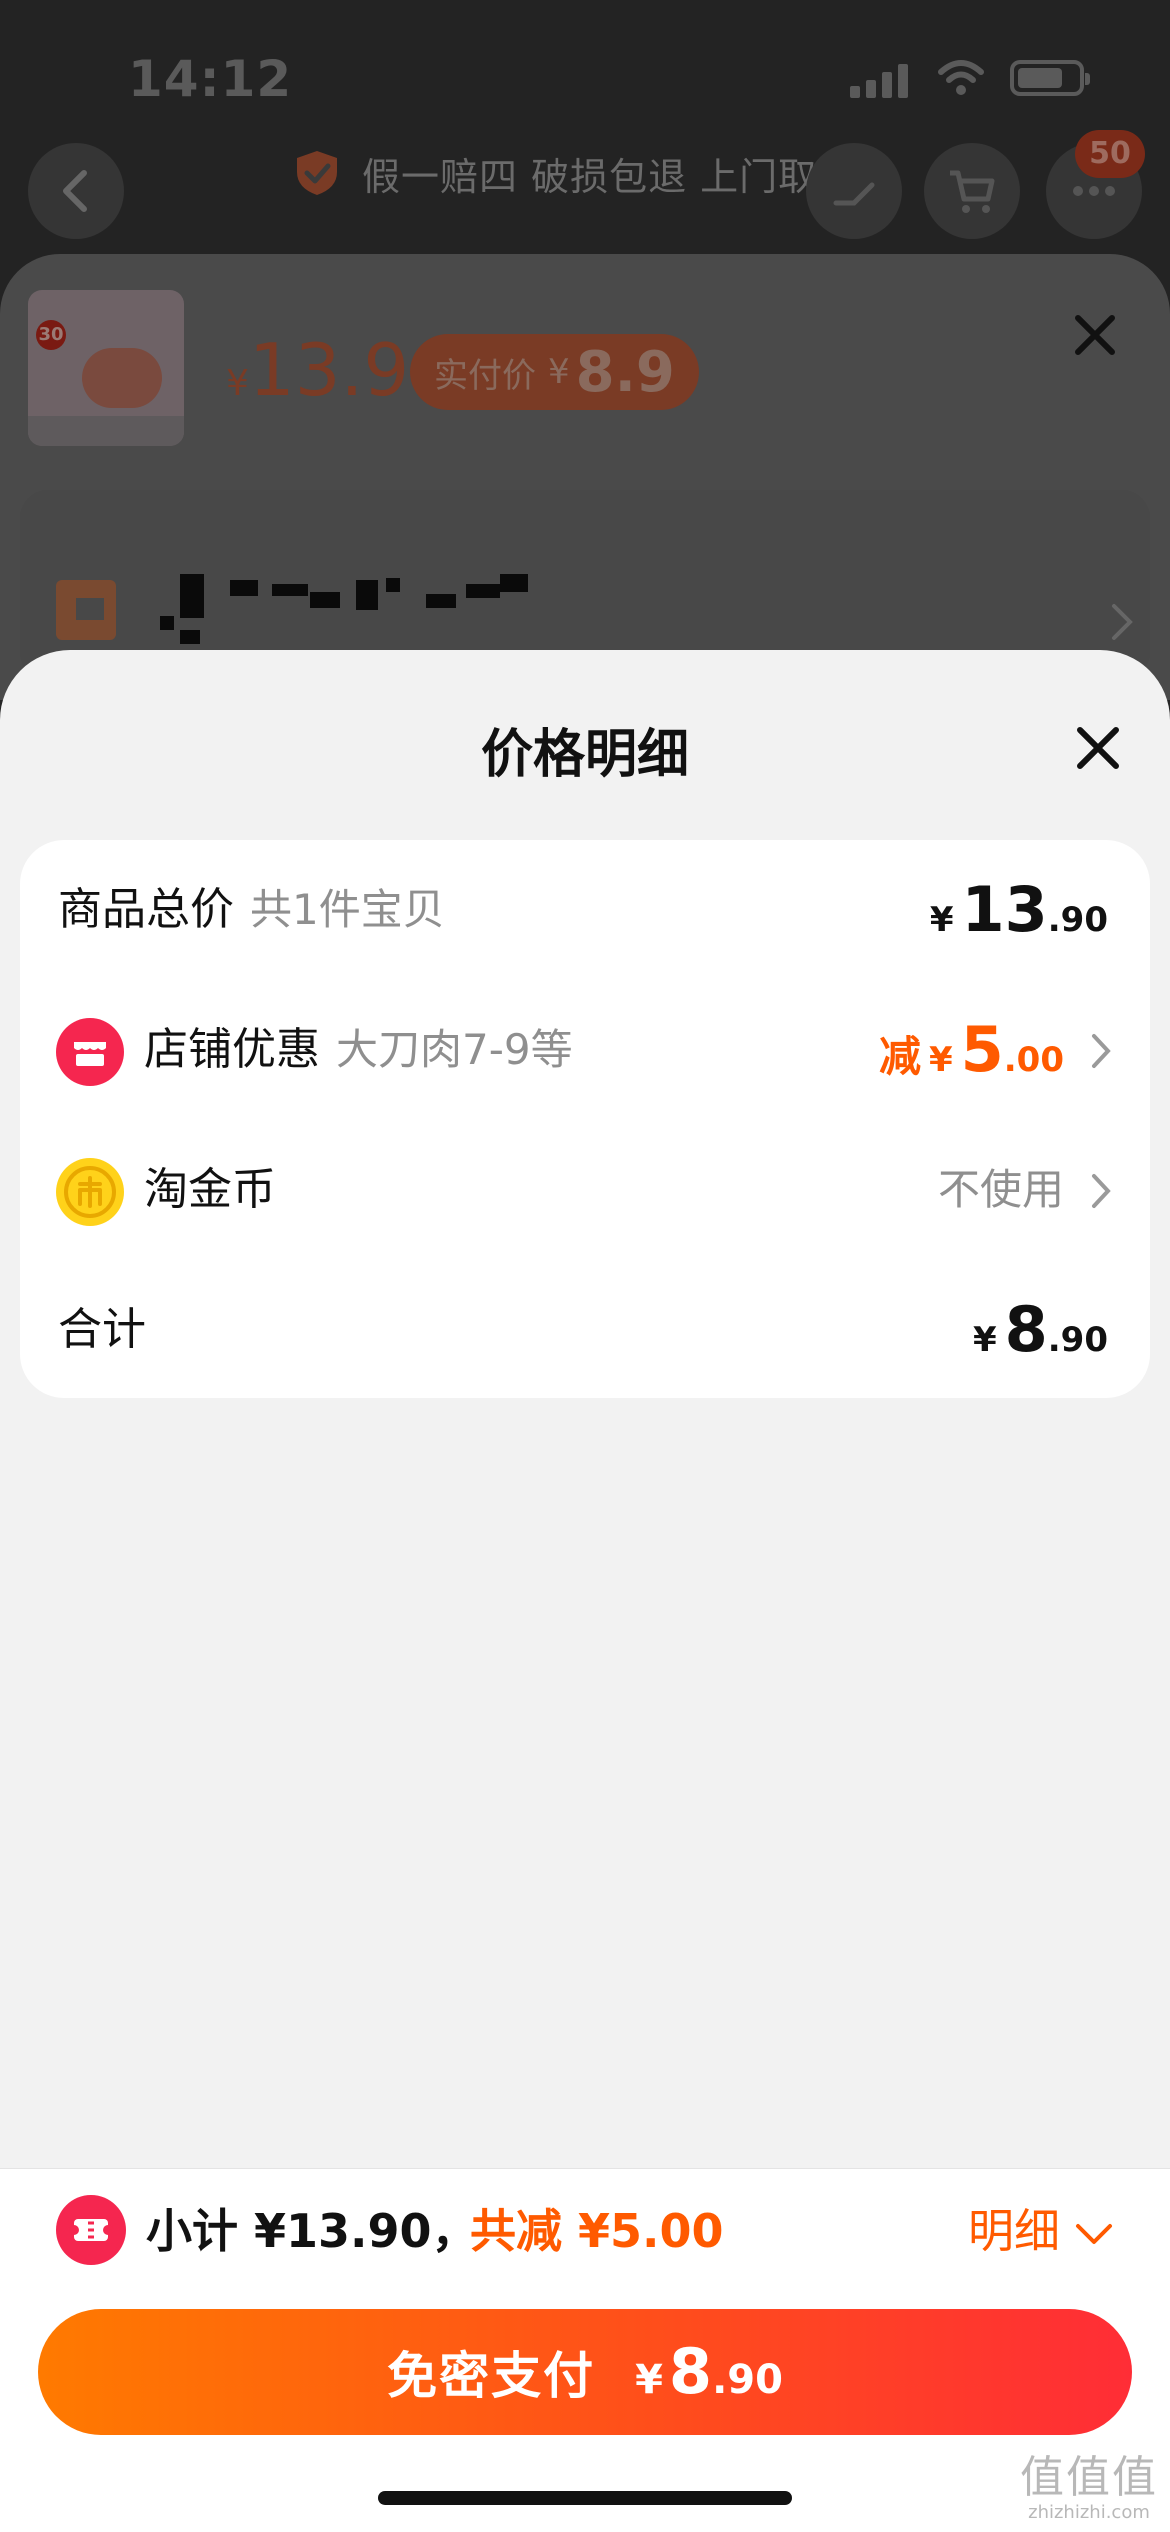  What do you see at coordinates (585, 1330) in the screenshot?
I see `sum-row: 合计 ¥8.90` at bounding box center [585, 1330].